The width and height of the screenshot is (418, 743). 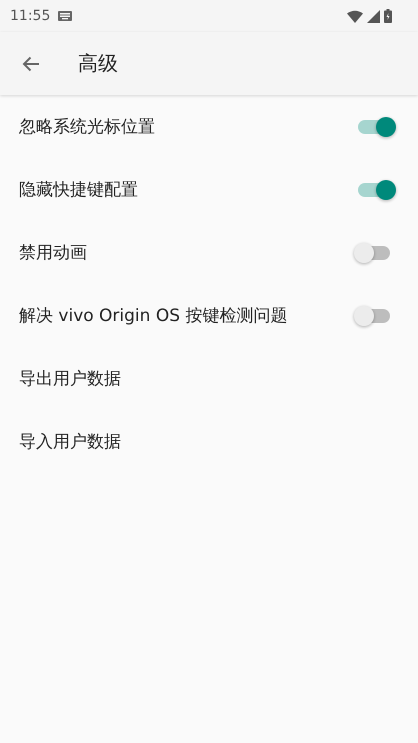 I want to click on settings-item: 忽略系统光标位置, so click(x=209, y=126).